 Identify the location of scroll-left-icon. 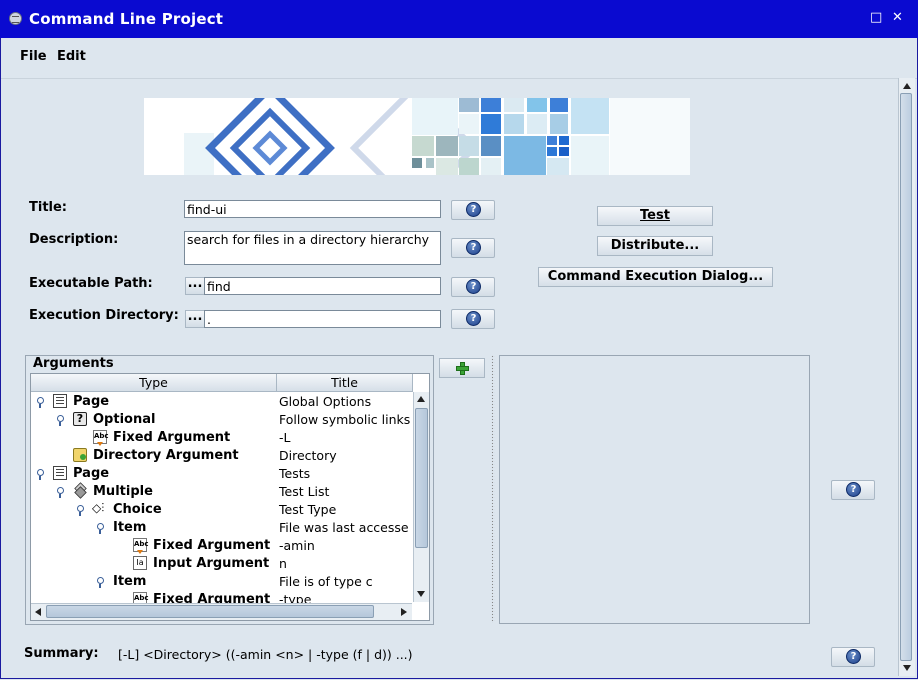
(38, 612).